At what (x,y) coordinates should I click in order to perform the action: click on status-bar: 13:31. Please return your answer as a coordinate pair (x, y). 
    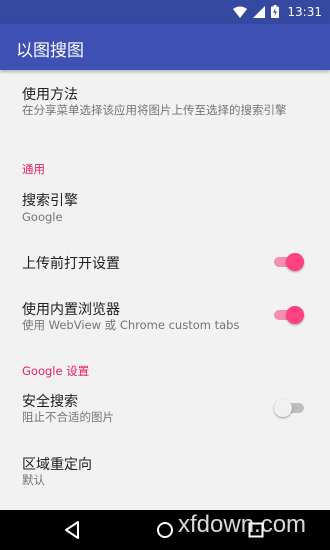
    Looking at the image, I should click on (165, 12).